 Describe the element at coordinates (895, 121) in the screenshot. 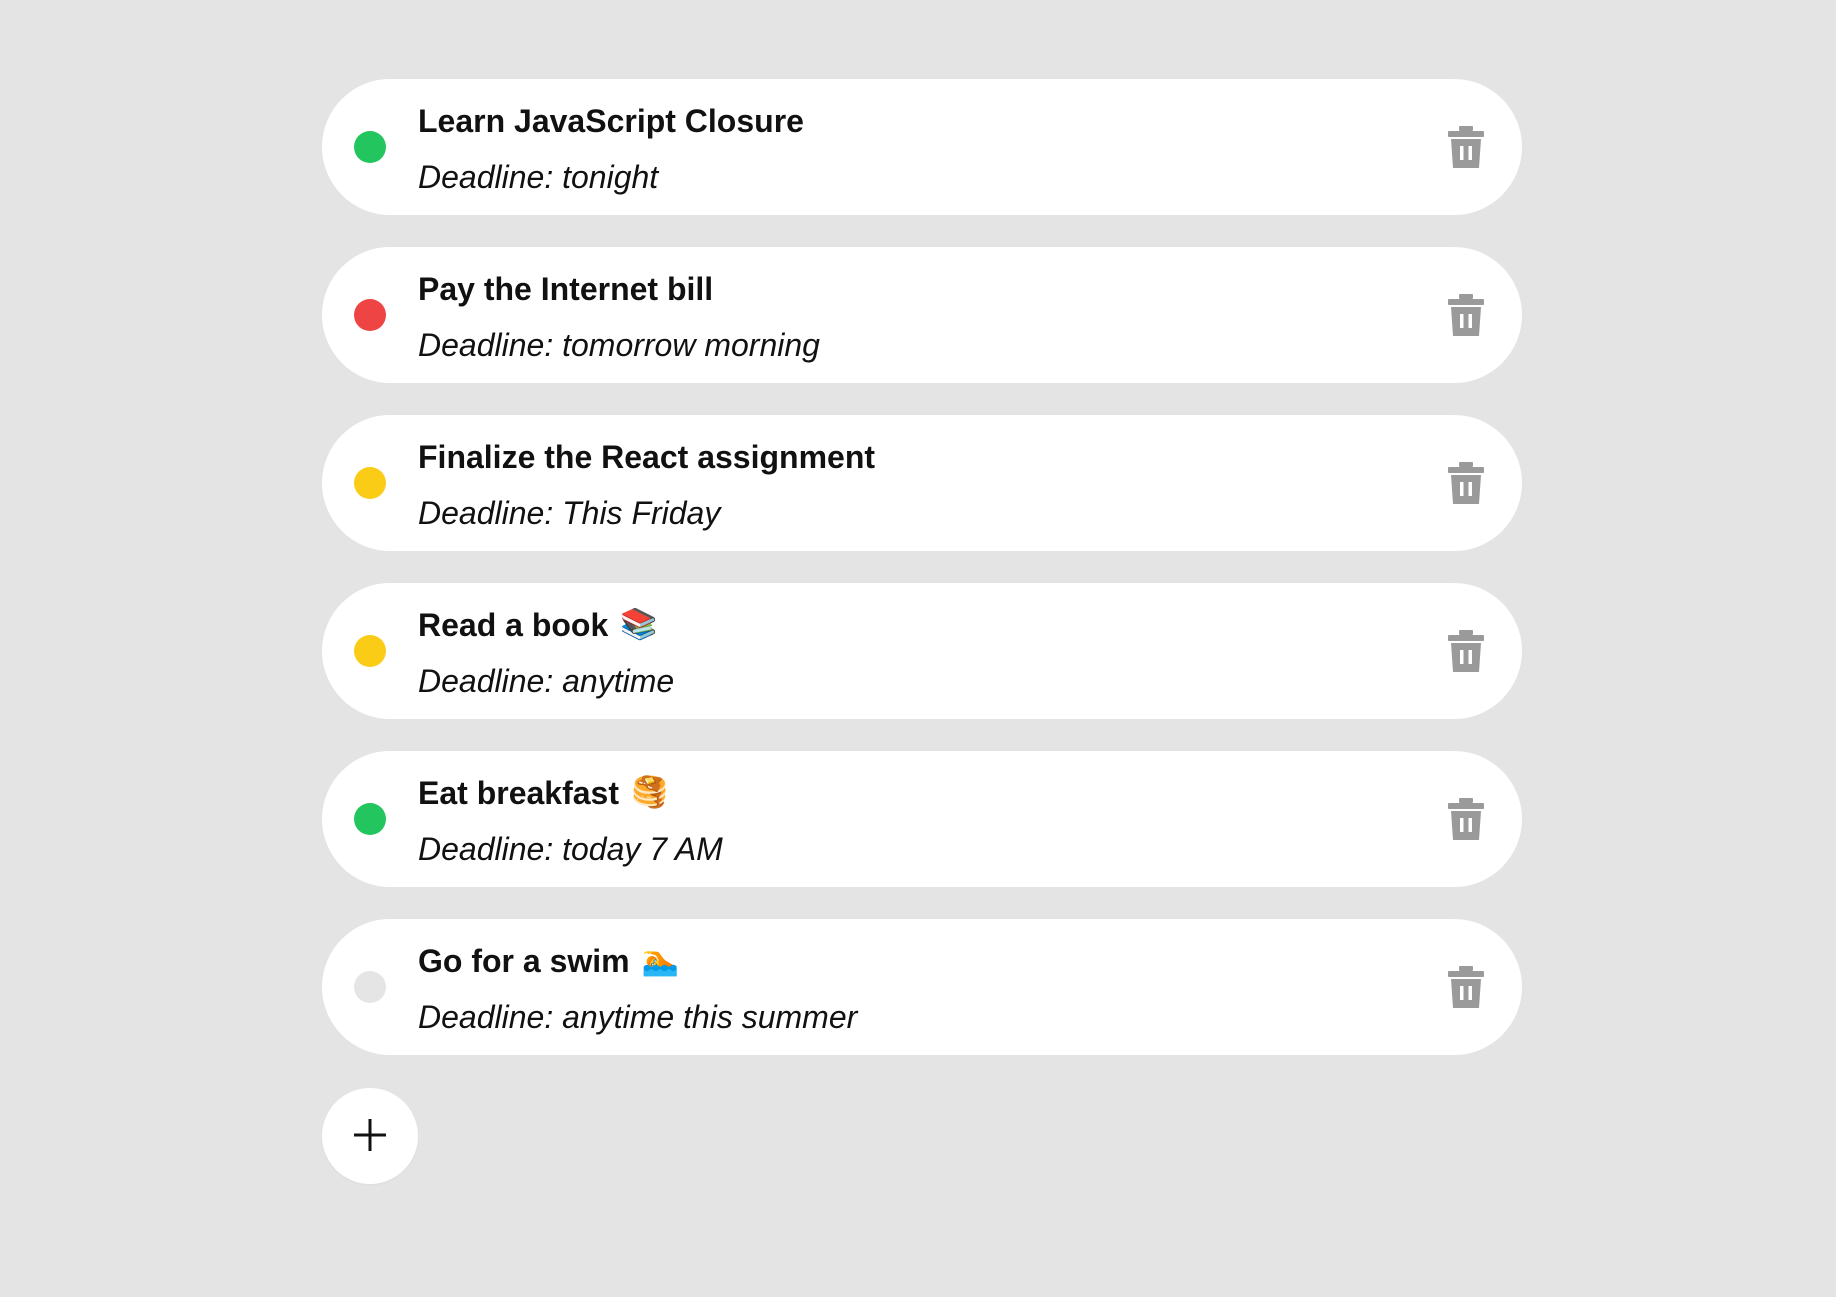

I see `todo-title: Learn JavaScript Closure` at that location.